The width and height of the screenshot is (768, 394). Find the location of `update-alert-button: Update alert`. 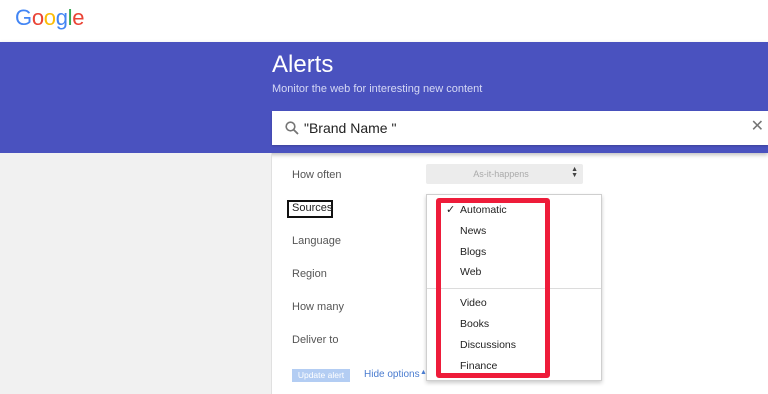

update-alert-button: Update alert is located at coordinates (321, 375).